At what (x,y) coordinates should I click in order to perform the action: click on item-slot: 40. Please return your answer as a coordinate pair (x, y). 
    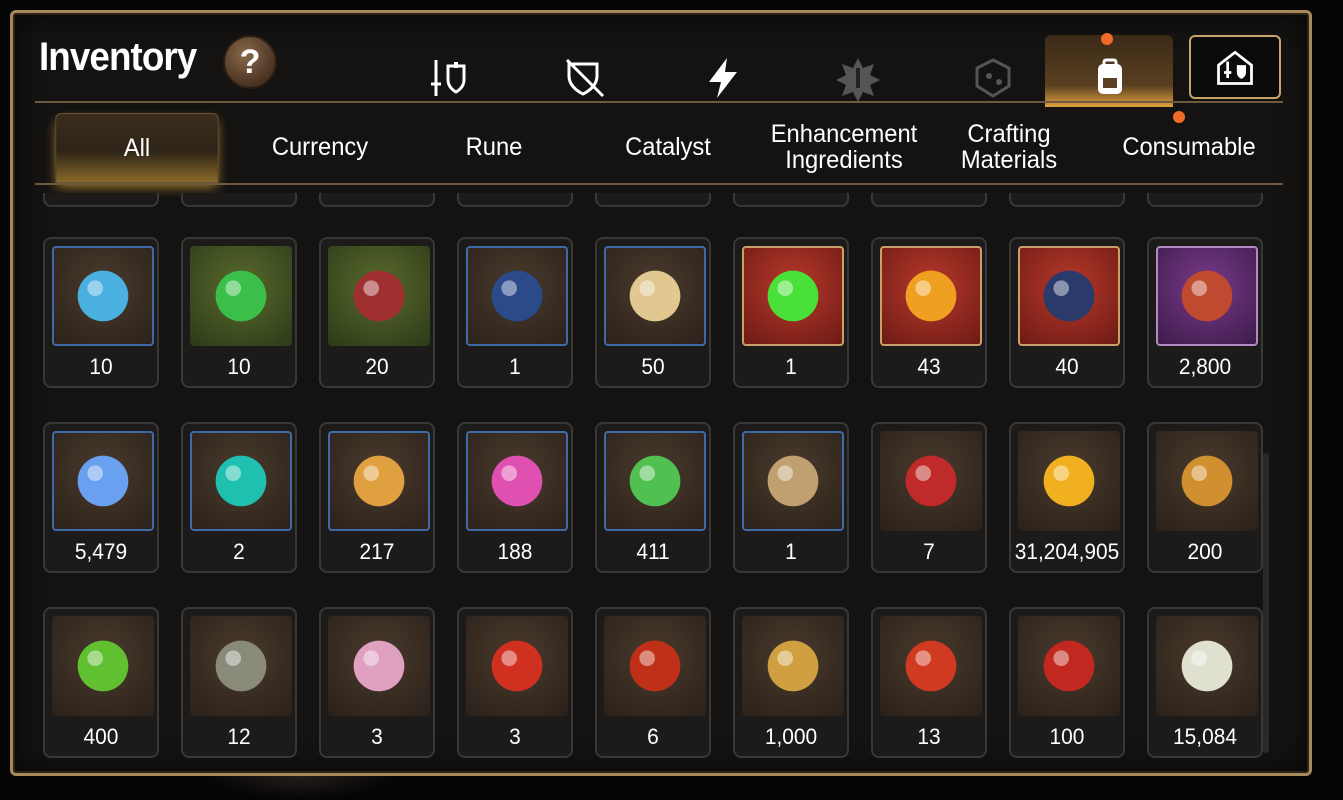
    Looking at the image, I should click on (1067, 312).